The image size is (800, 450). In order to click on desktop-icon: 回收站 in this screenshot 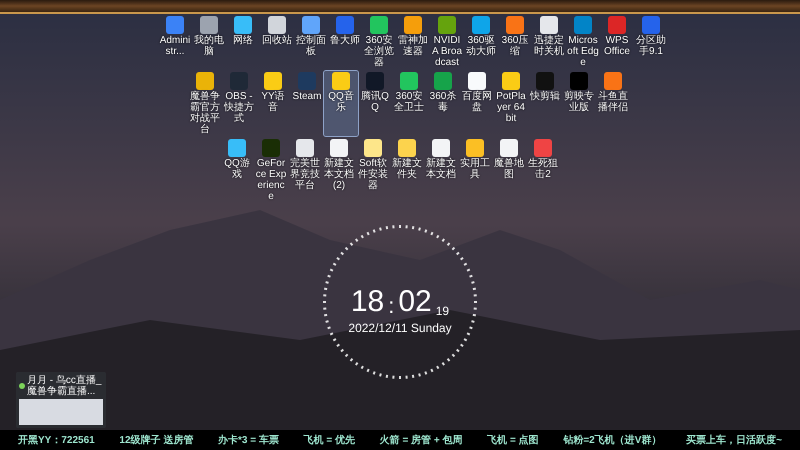, I will do `click(277, 42)`.